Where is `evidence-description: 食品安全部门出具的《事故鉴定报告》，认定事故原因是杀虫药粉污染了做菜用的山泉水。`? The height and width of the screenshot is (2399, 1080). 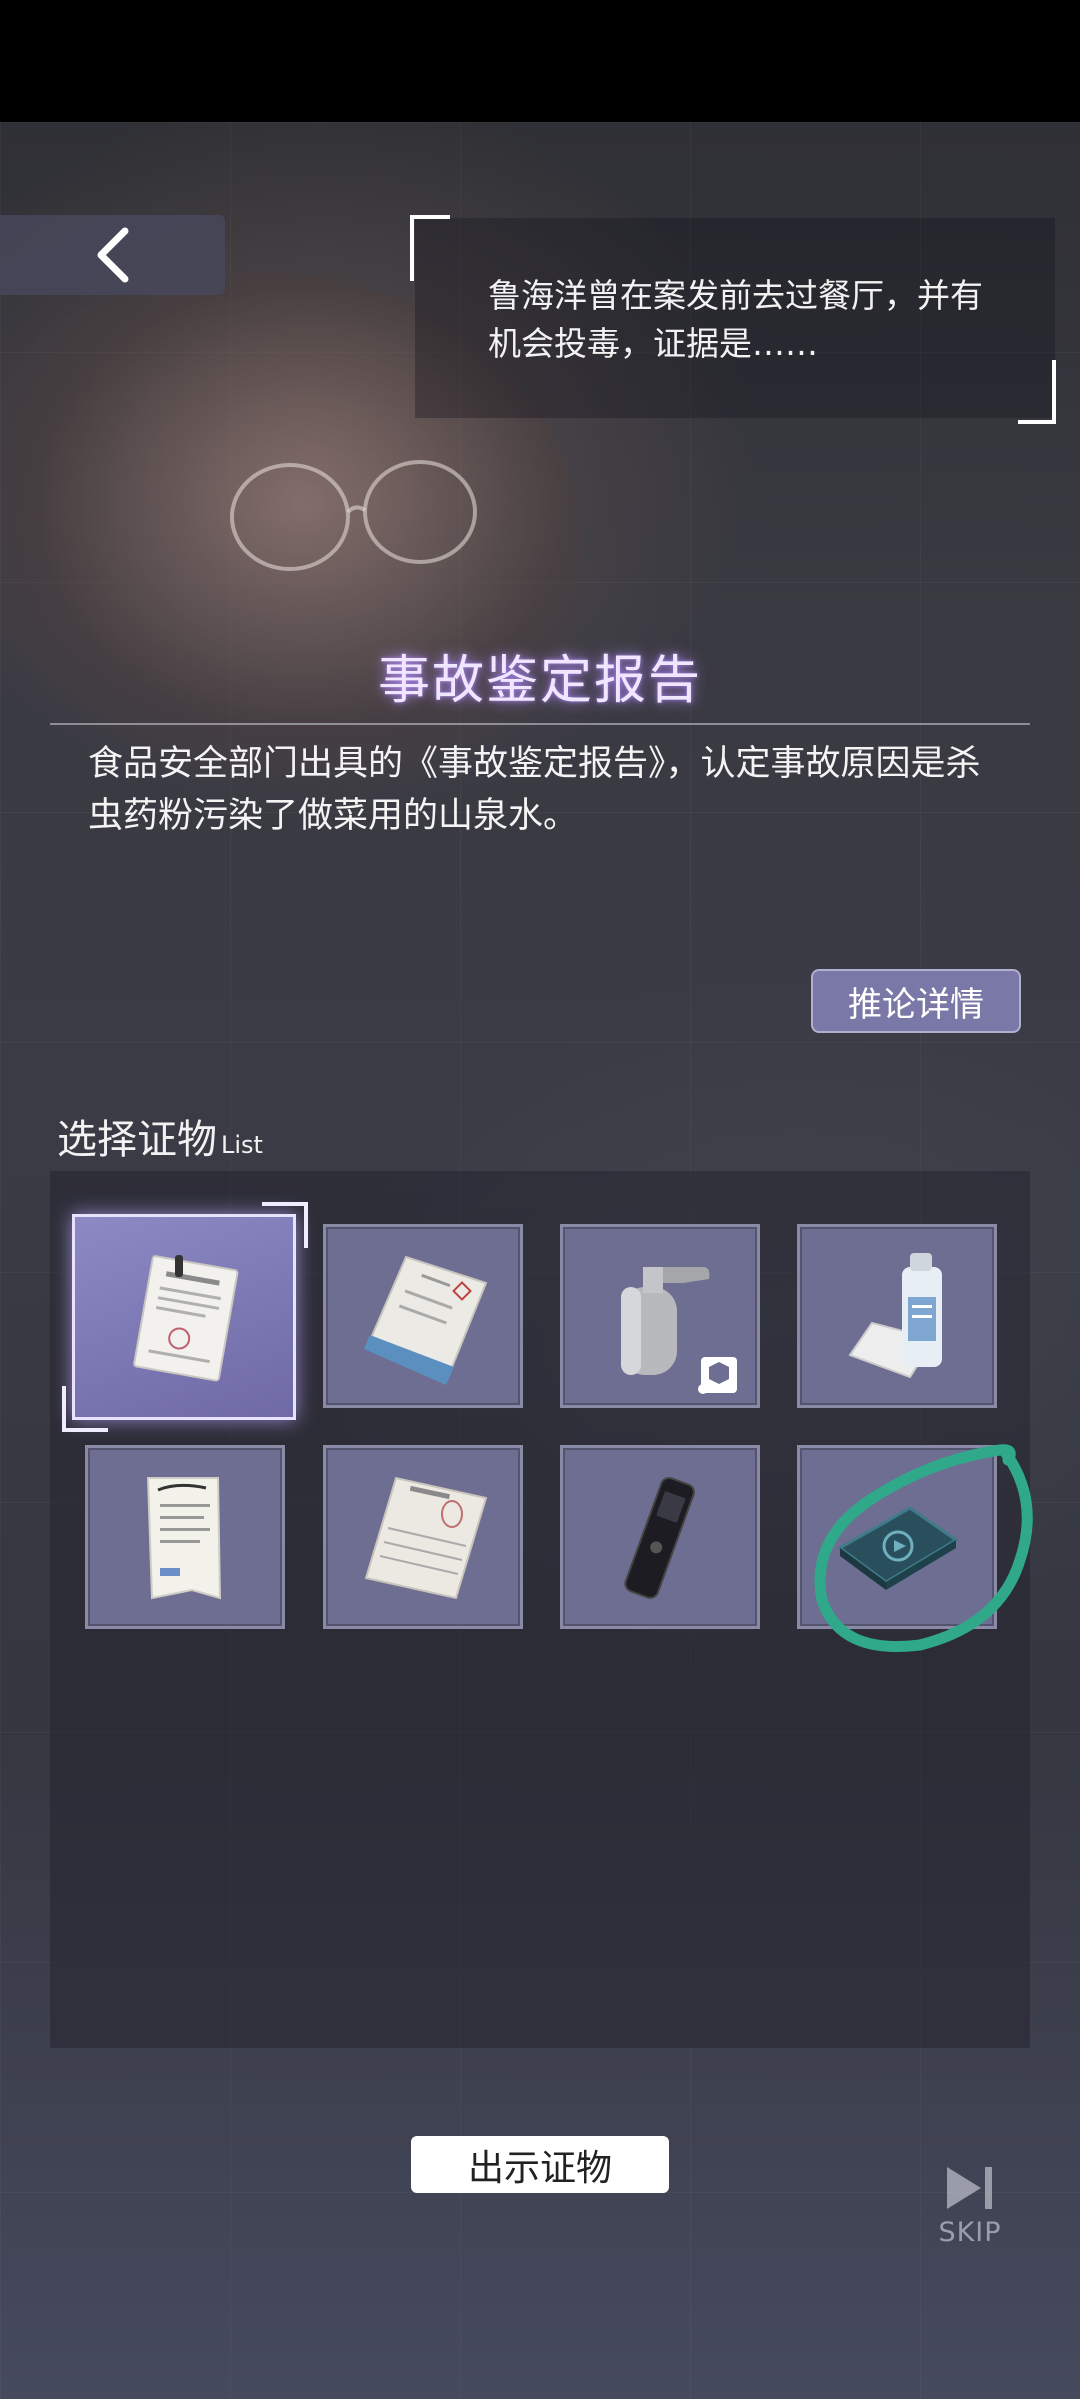
evidence-description: 食品安全部门出具的《事故鉴定报告》，认定事故原因是杀虫药粉污染了做菜用的山泉水。 is located at coordinates (534, 790).